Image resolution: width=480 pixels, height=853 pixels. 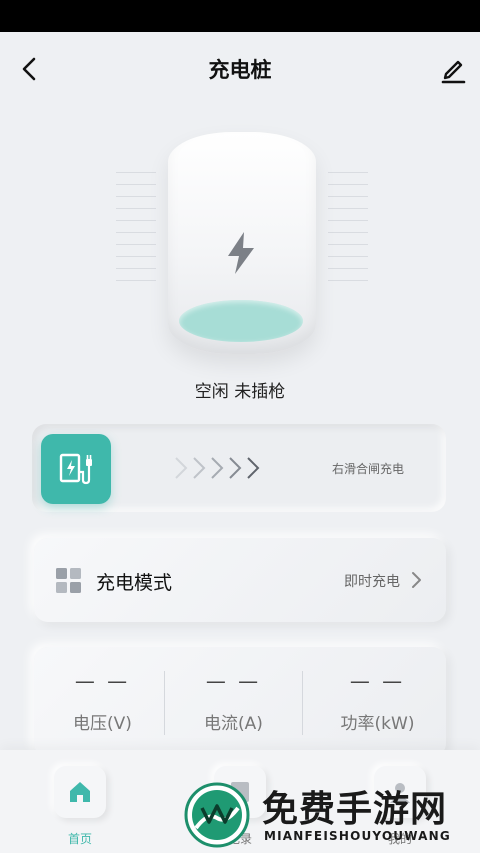 I want to click on current-value: — —, so click(x=233, y=681).